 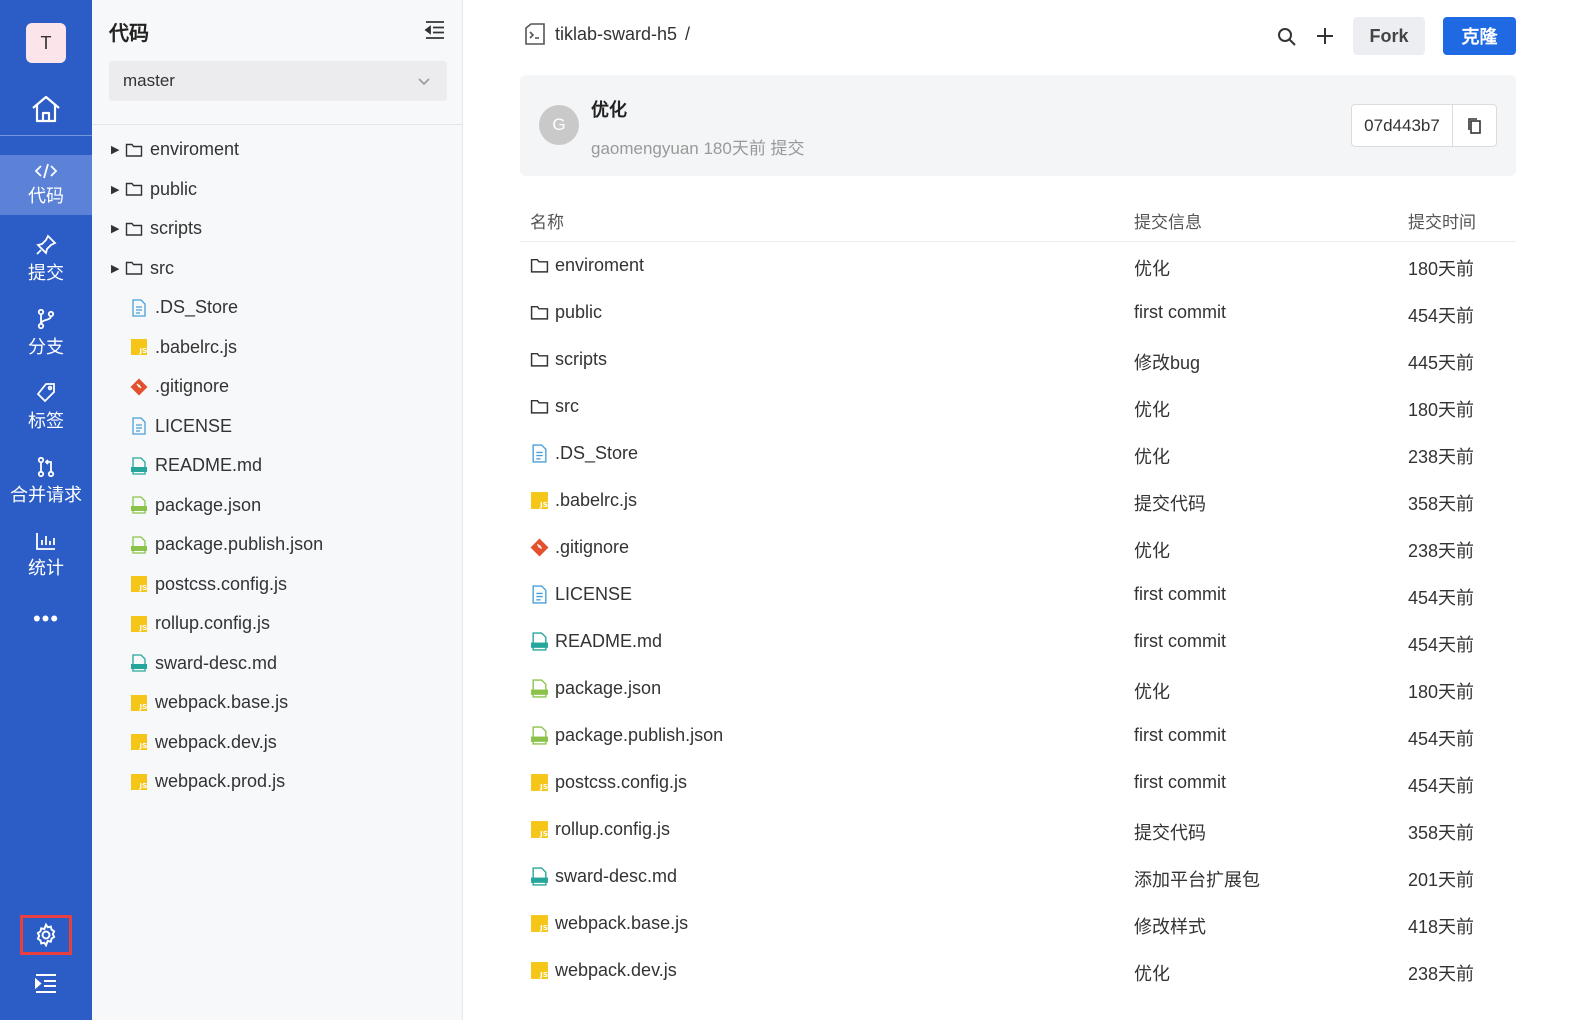 I want to click on tree-folder: ▶ scripts, so click(x=284, y=229).